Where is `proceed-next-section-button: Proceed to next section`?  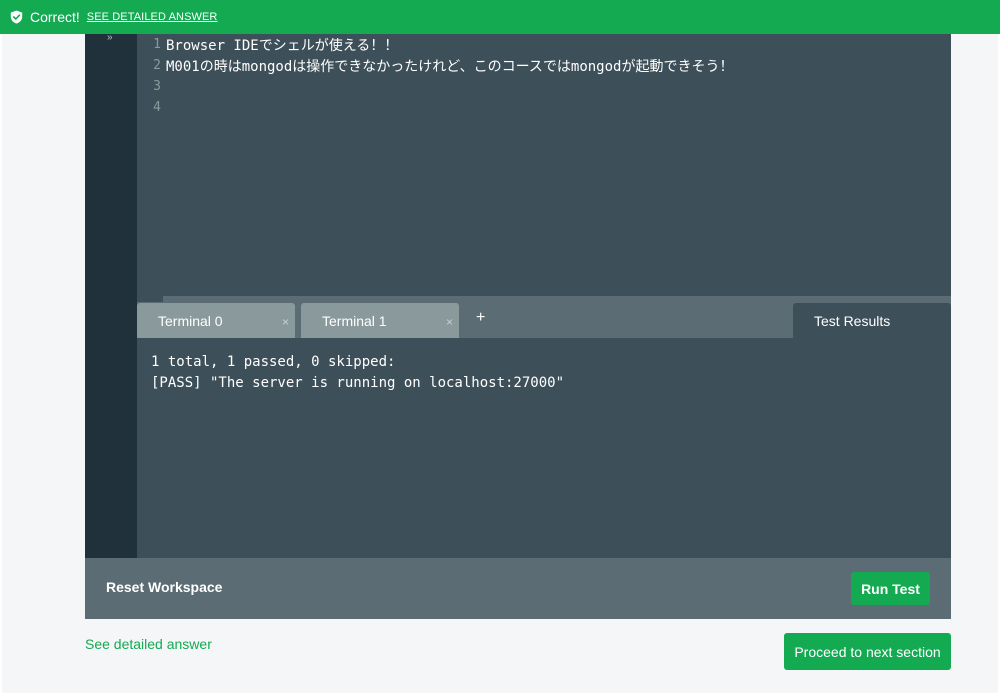 proceed-next-section-button: Proceed to next section is located at coordinates (867, 651).